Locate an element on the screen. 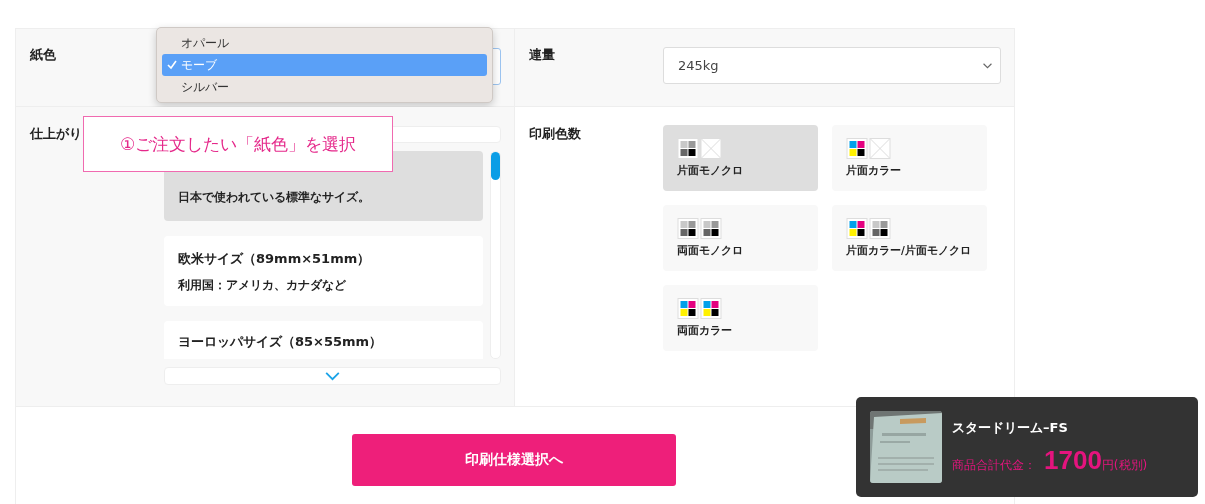 The image size is (1205, 504). option-label: 片面カラー/片面モノクロ is located at coordinates (909, 251).